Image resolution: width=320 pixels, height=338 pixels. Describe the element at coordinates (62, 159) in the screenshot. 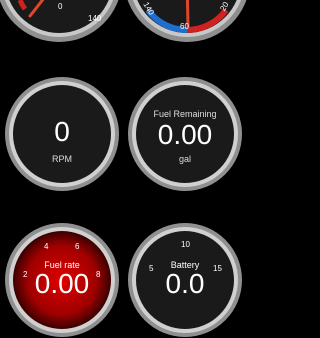

I see `rpm-label: RPM` at that location.